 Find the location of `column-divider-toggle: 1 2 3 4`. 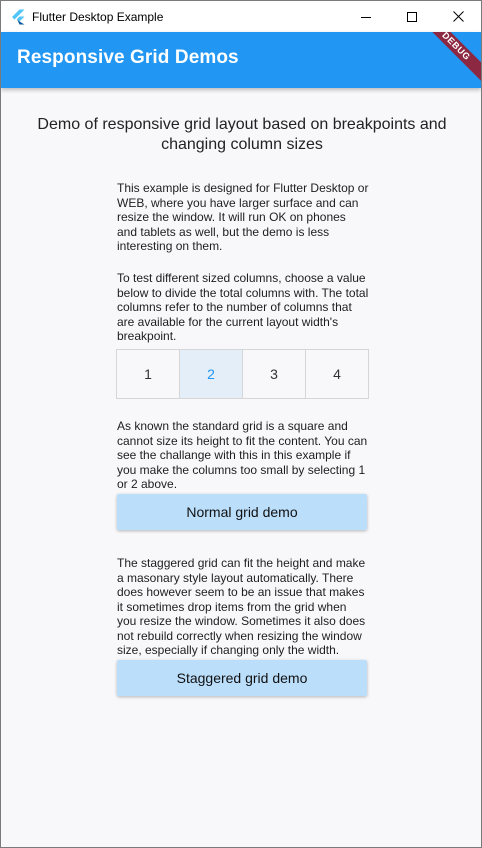

column-divider-toggle: 1 2 3 4 is located at coordinates (242, 374).